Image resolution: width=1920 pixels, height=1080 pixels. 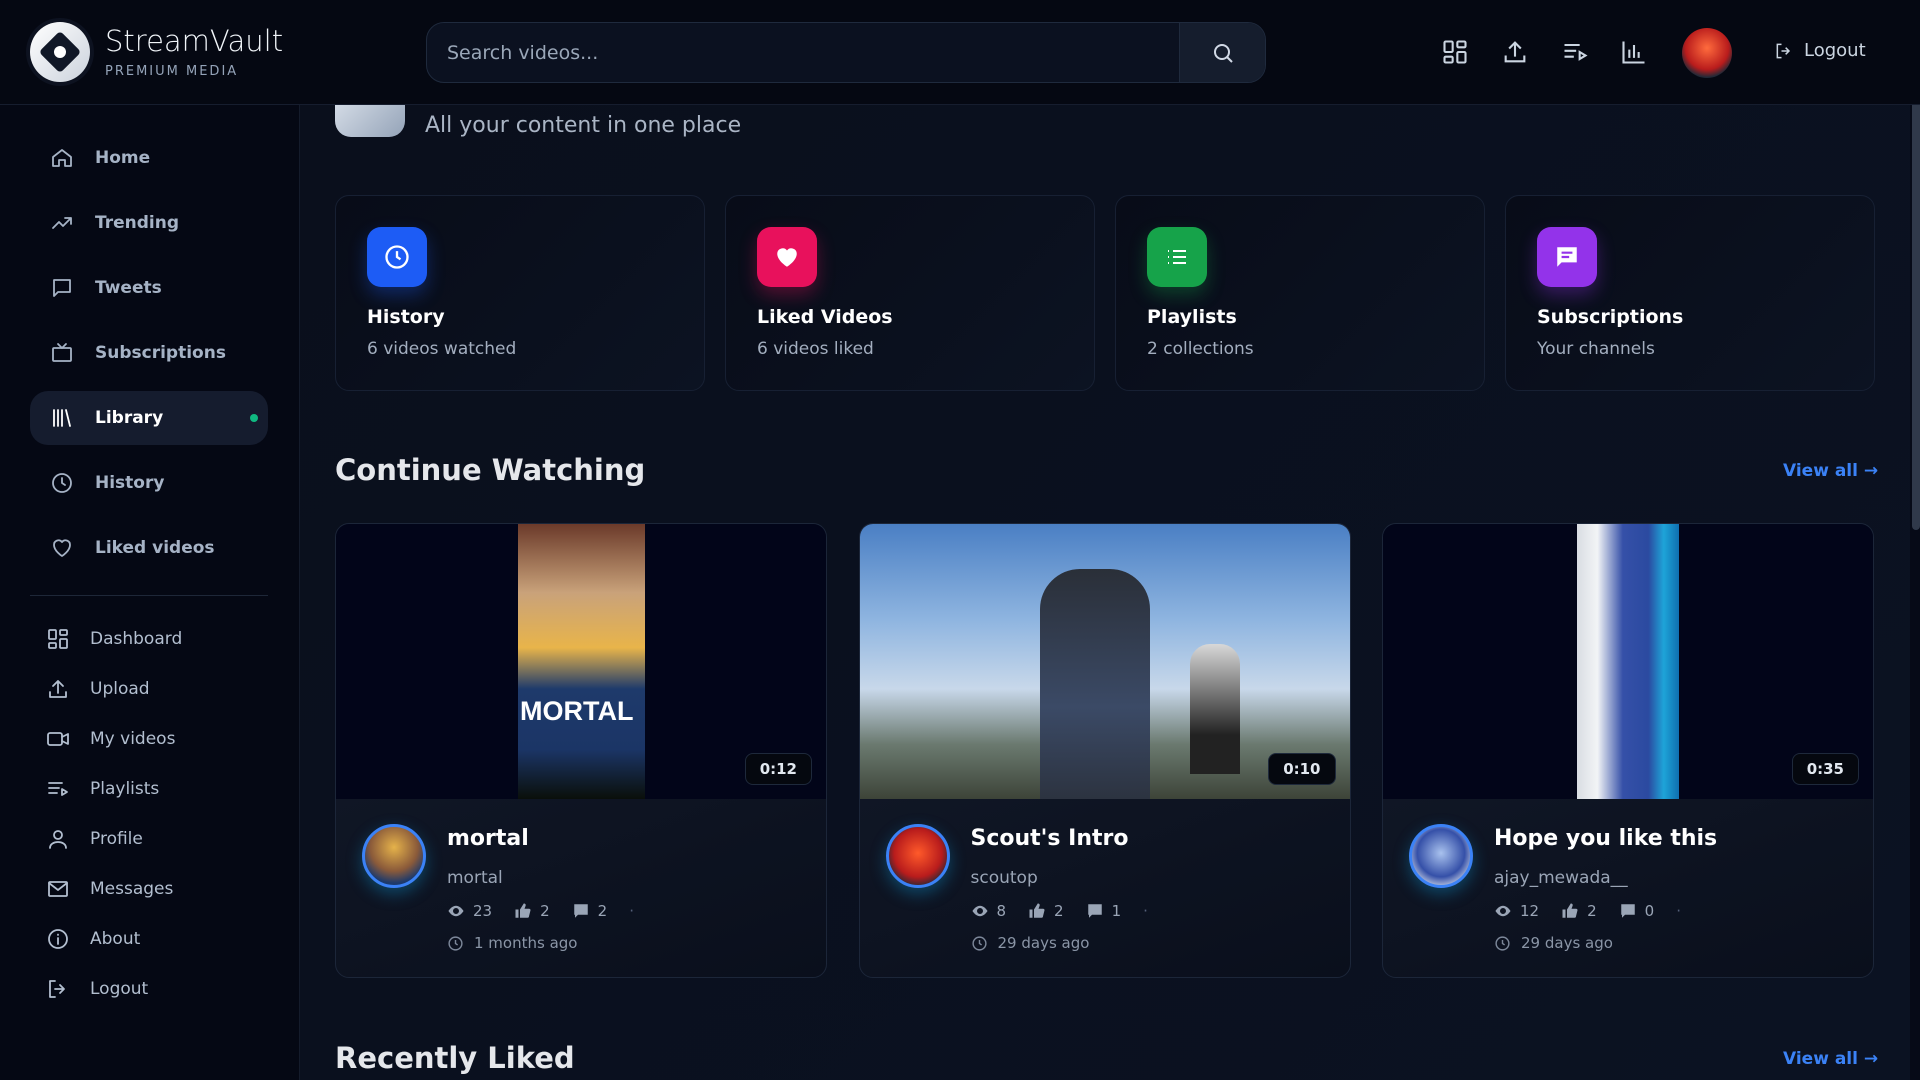 I want to click on chat-icon, so click(x=1567, y=257).